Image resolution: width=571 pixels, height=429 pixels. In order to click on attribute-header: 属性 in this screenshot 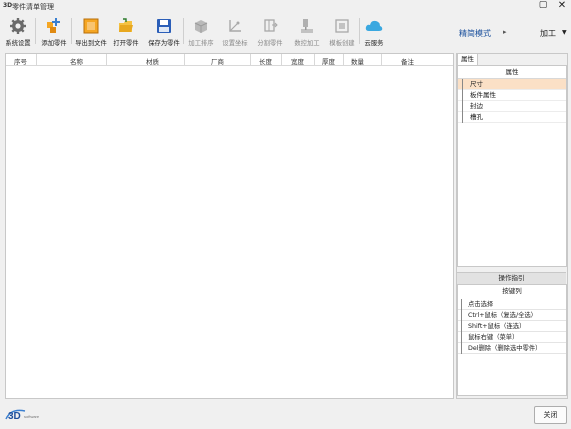, I will do `click(512, 72)`.